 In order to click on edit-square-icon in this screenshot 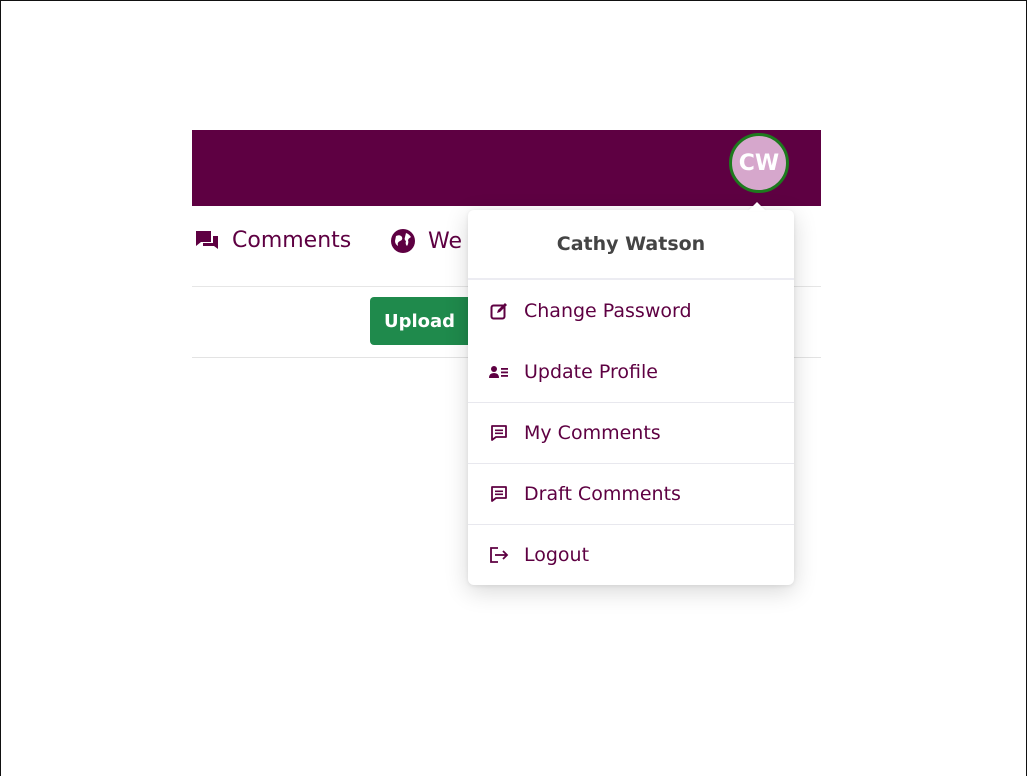, I will do `click(499, 311)`.